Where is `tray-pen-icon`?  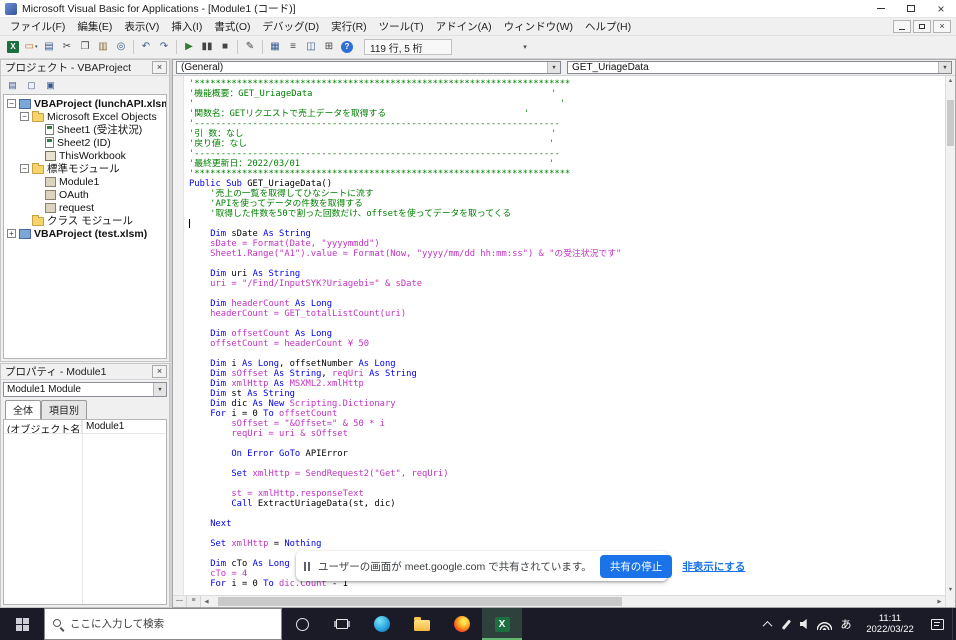
tray-pen-icon is located at coordinates (786, 624).